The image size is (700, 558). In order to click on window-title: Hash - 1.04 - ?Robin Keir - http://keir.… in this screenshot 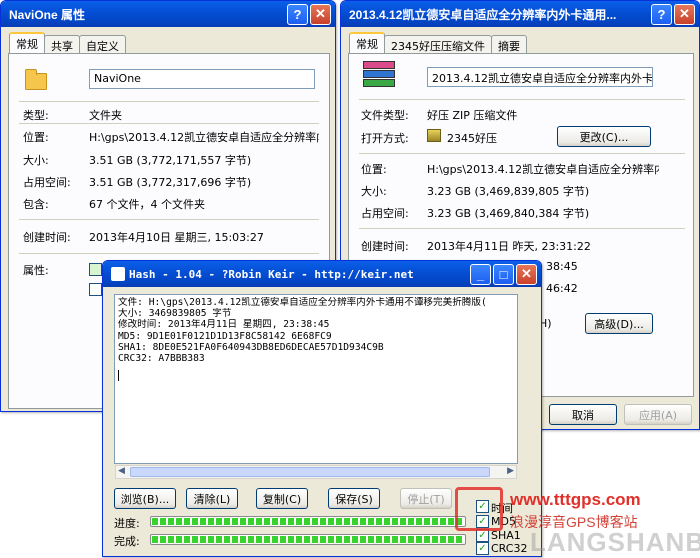, I will do `click(271, 274)`.